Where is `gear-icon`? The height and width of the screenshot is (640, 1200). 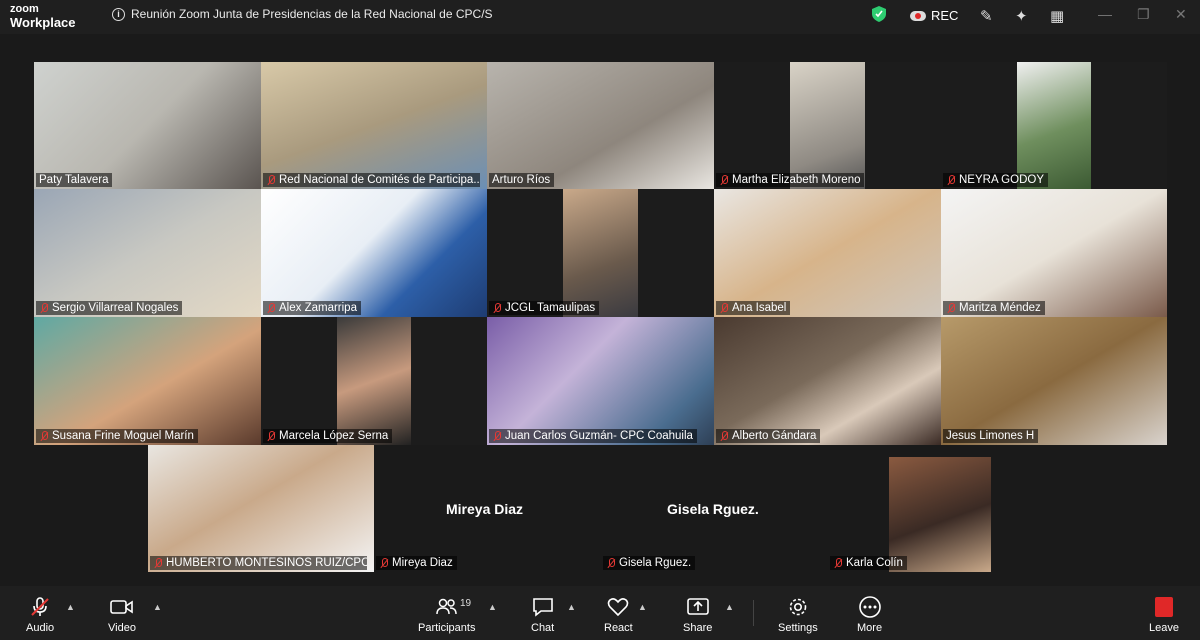 gear-icon is located at coordinates (798, 607).